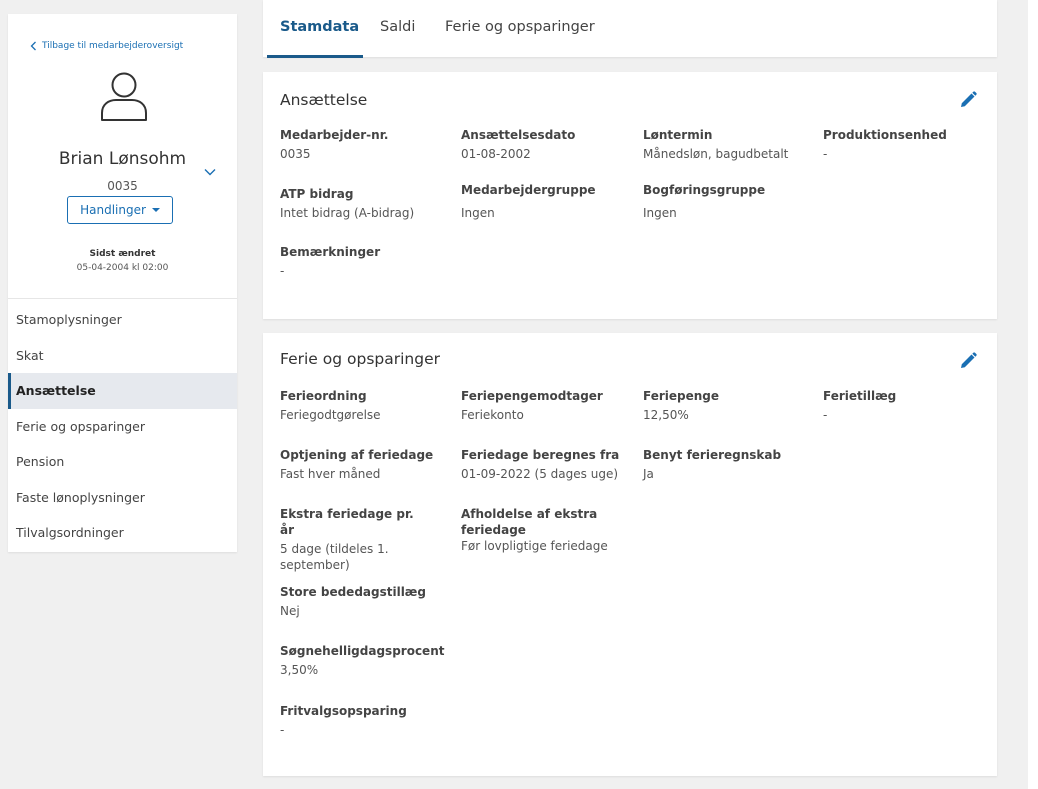  Describe the element at coordinates (534, 546) in the screenshot. I see `field-value: Før lovpligtige feriedage` at that location.